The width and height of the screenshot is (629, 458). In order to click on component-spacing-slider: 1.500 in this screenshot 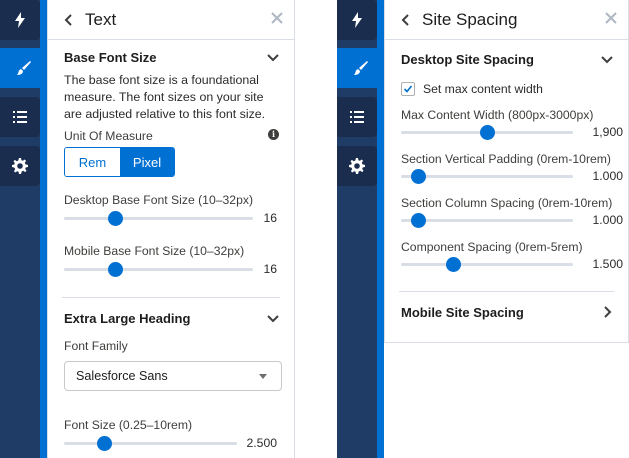, I will do `click(512, 264)`.